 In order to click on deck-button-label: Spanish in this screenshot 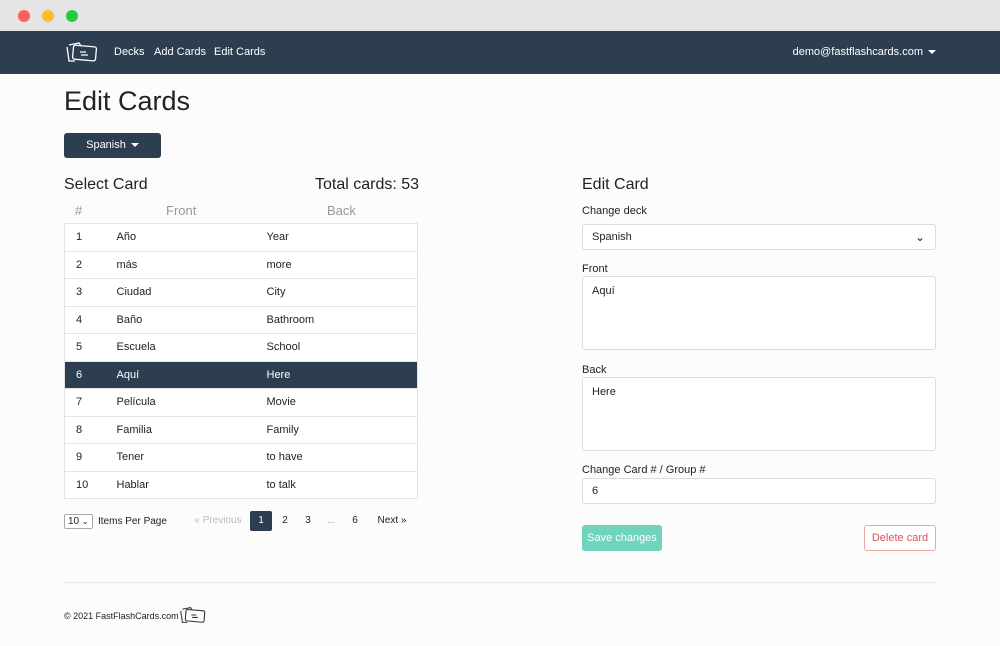, I will do `click(106, 145)`.